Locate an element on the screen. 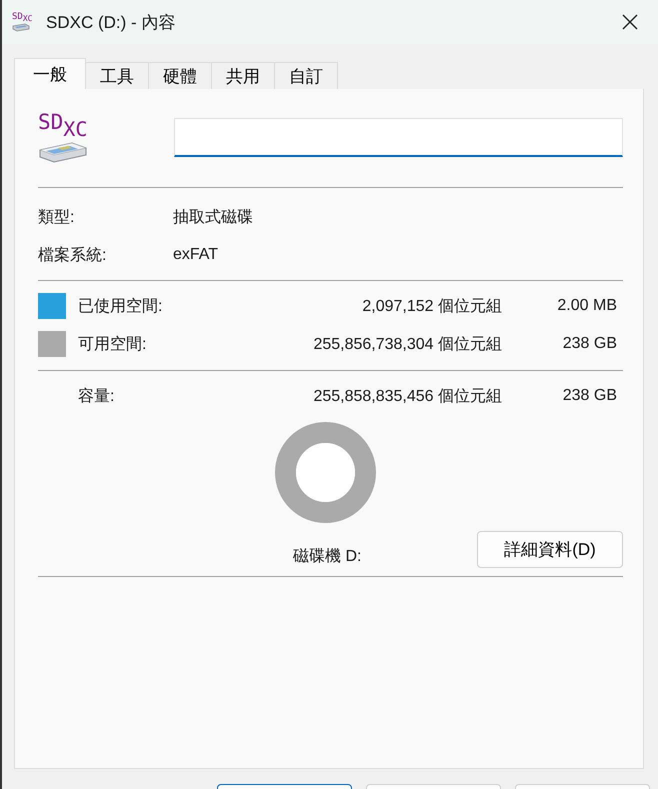 Image resolution: width=658 pixels, height=789 pixels. size-value: 2.00 MB is located at coordinates (586, 306).